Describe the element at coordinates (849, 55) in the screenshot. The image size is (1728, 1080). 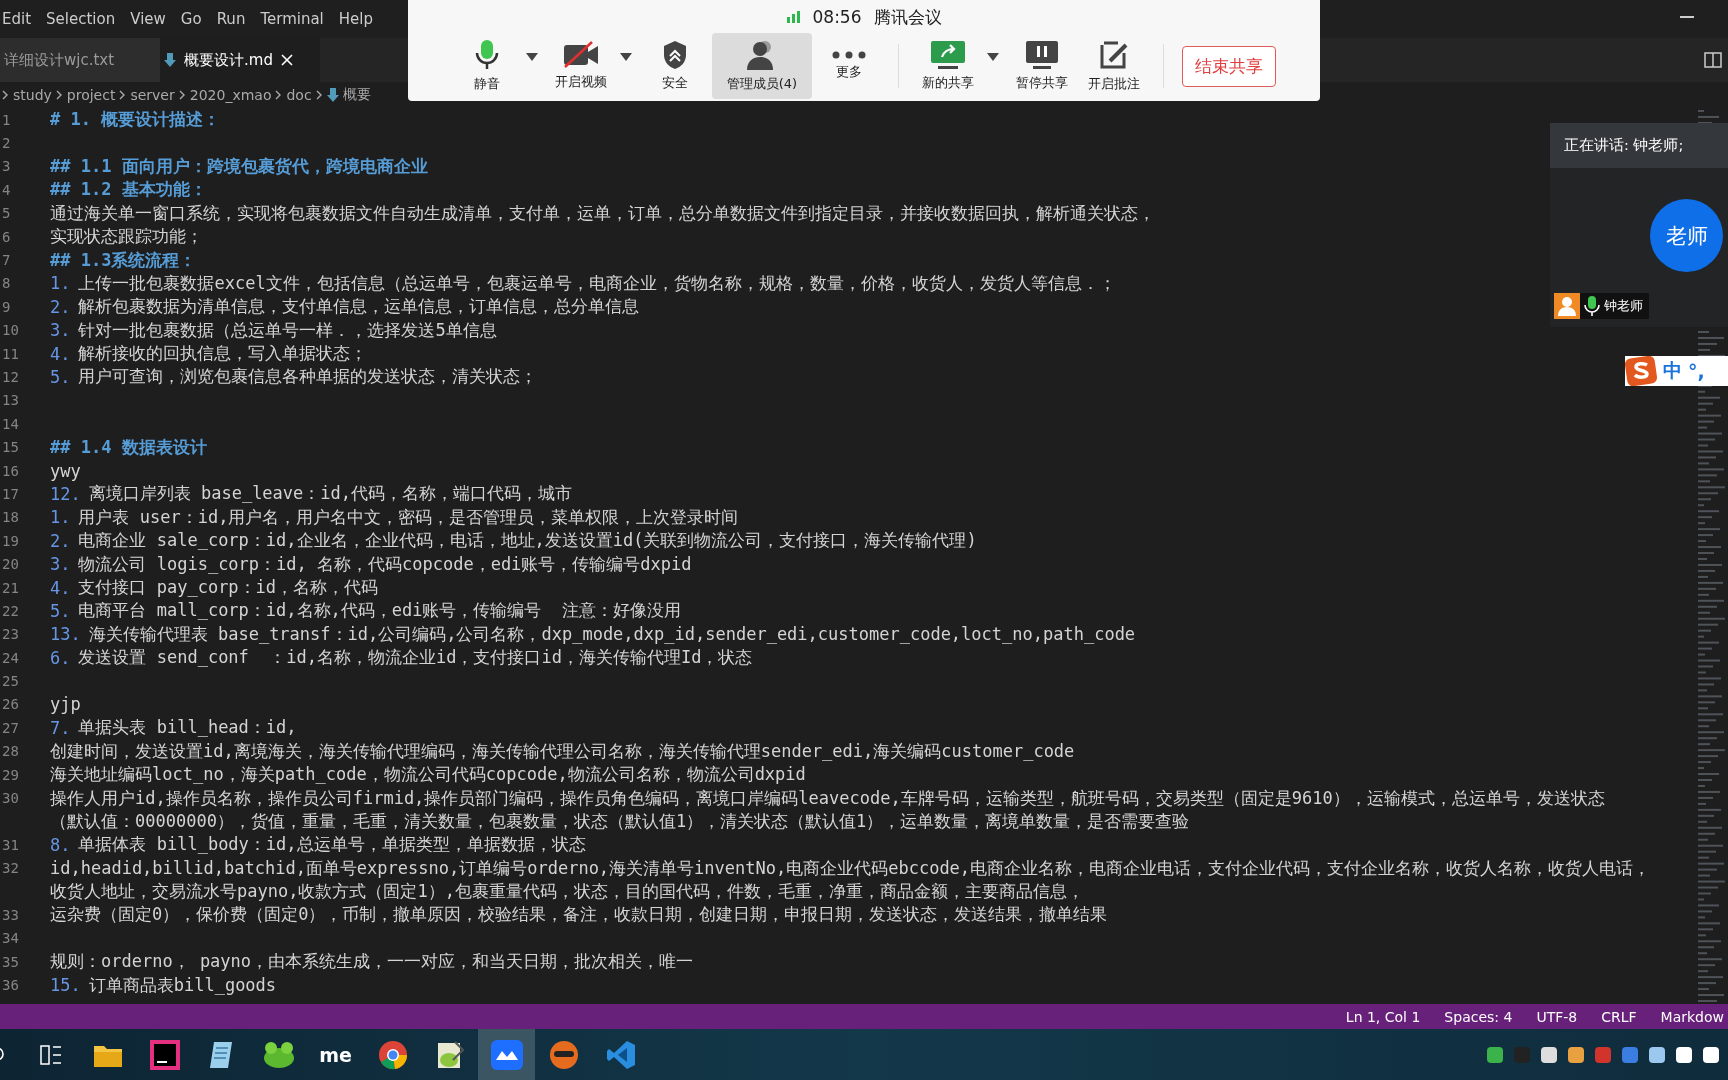
I see `more-icon` at that location.